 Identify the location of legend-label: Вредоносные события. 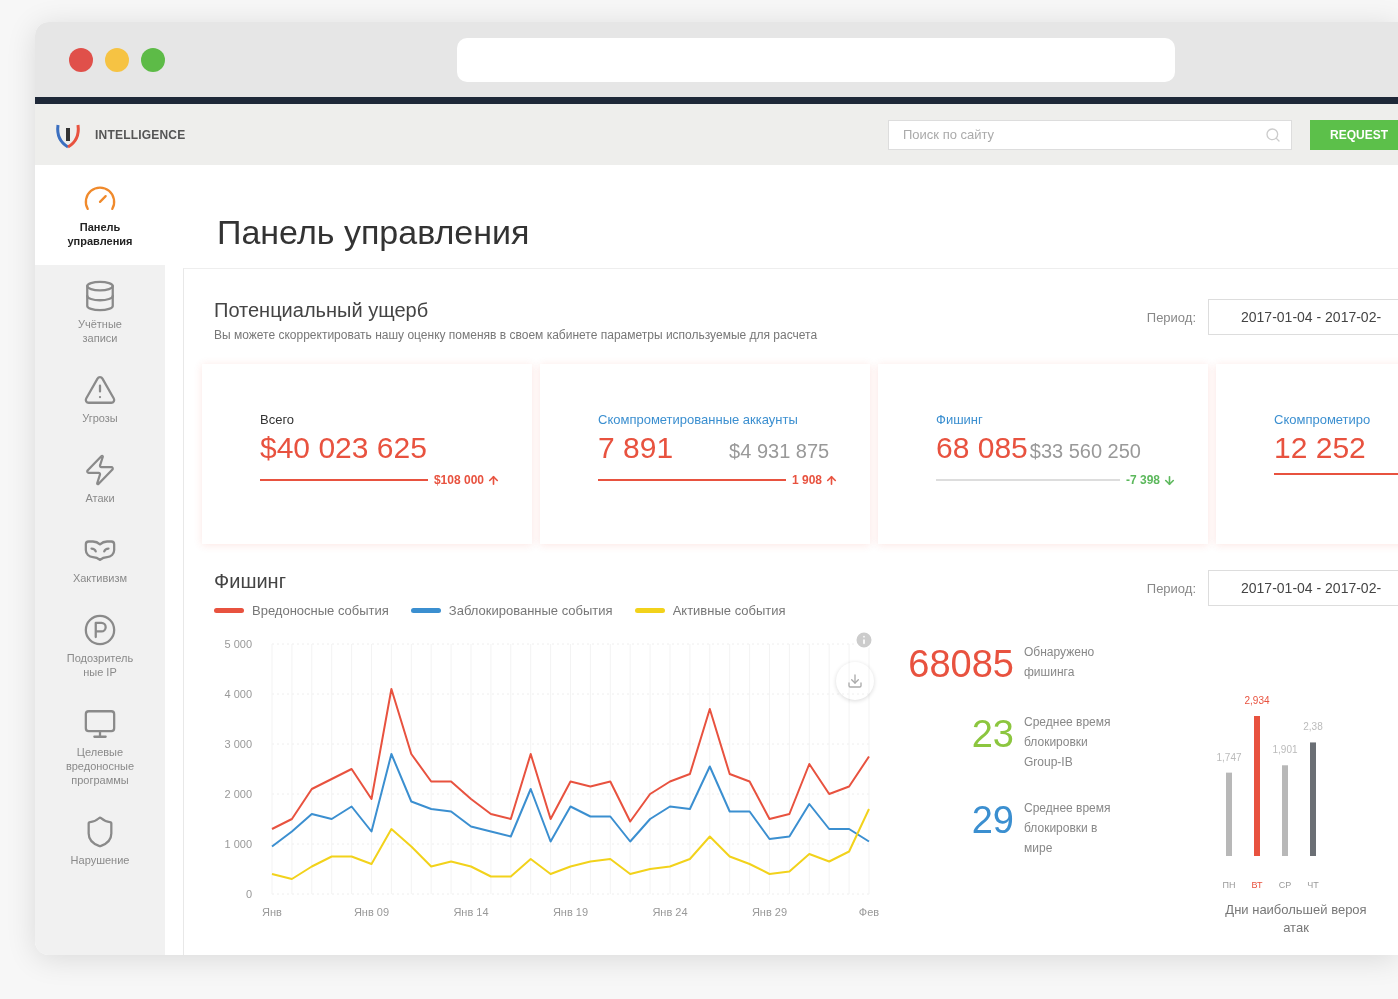
(320, 610).